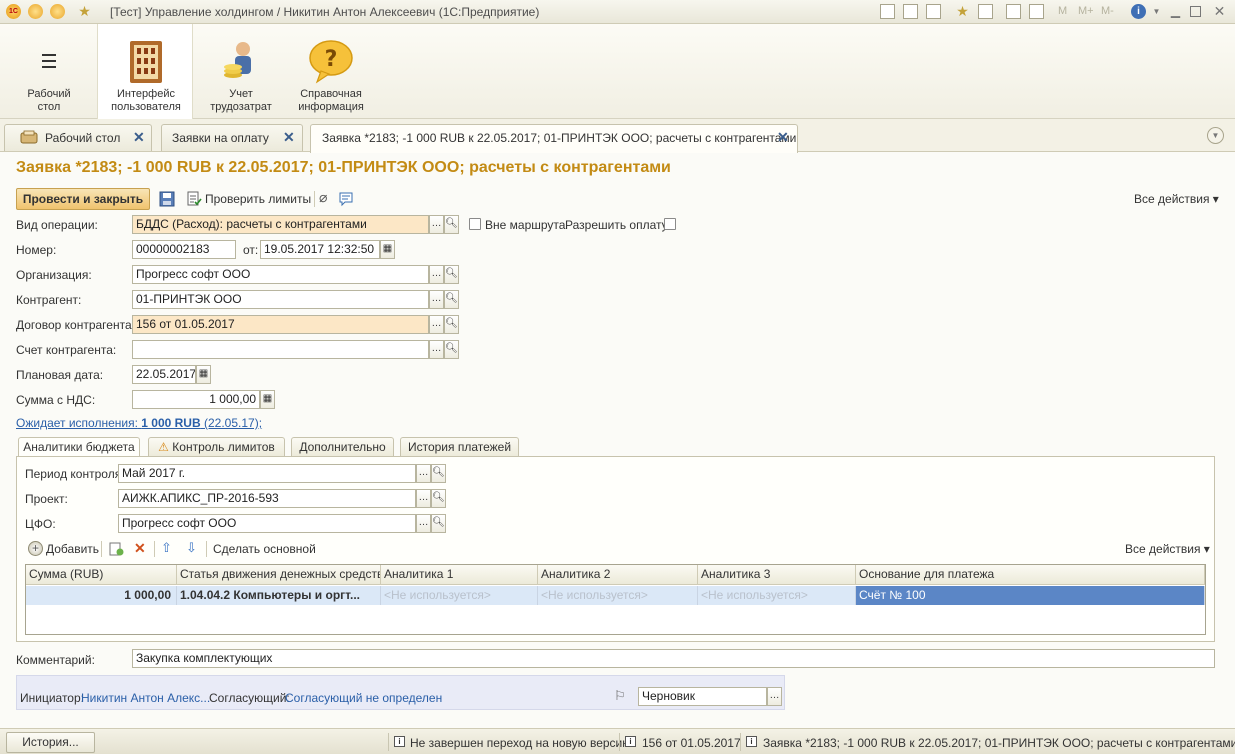 The image size is (1235, 754). I want to click on status-message: 156 от 01.05.2017, so click(691, 743).